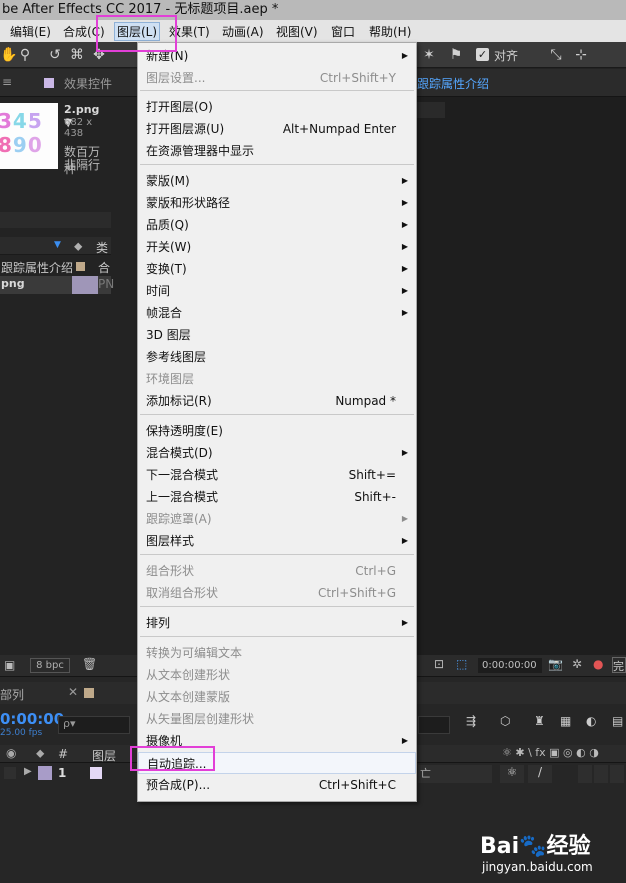  What do you see at coordinates (461, 664) in the screenshot?
I see `transparency-grid-icon: ⬚` at bounding box center [461, 664].